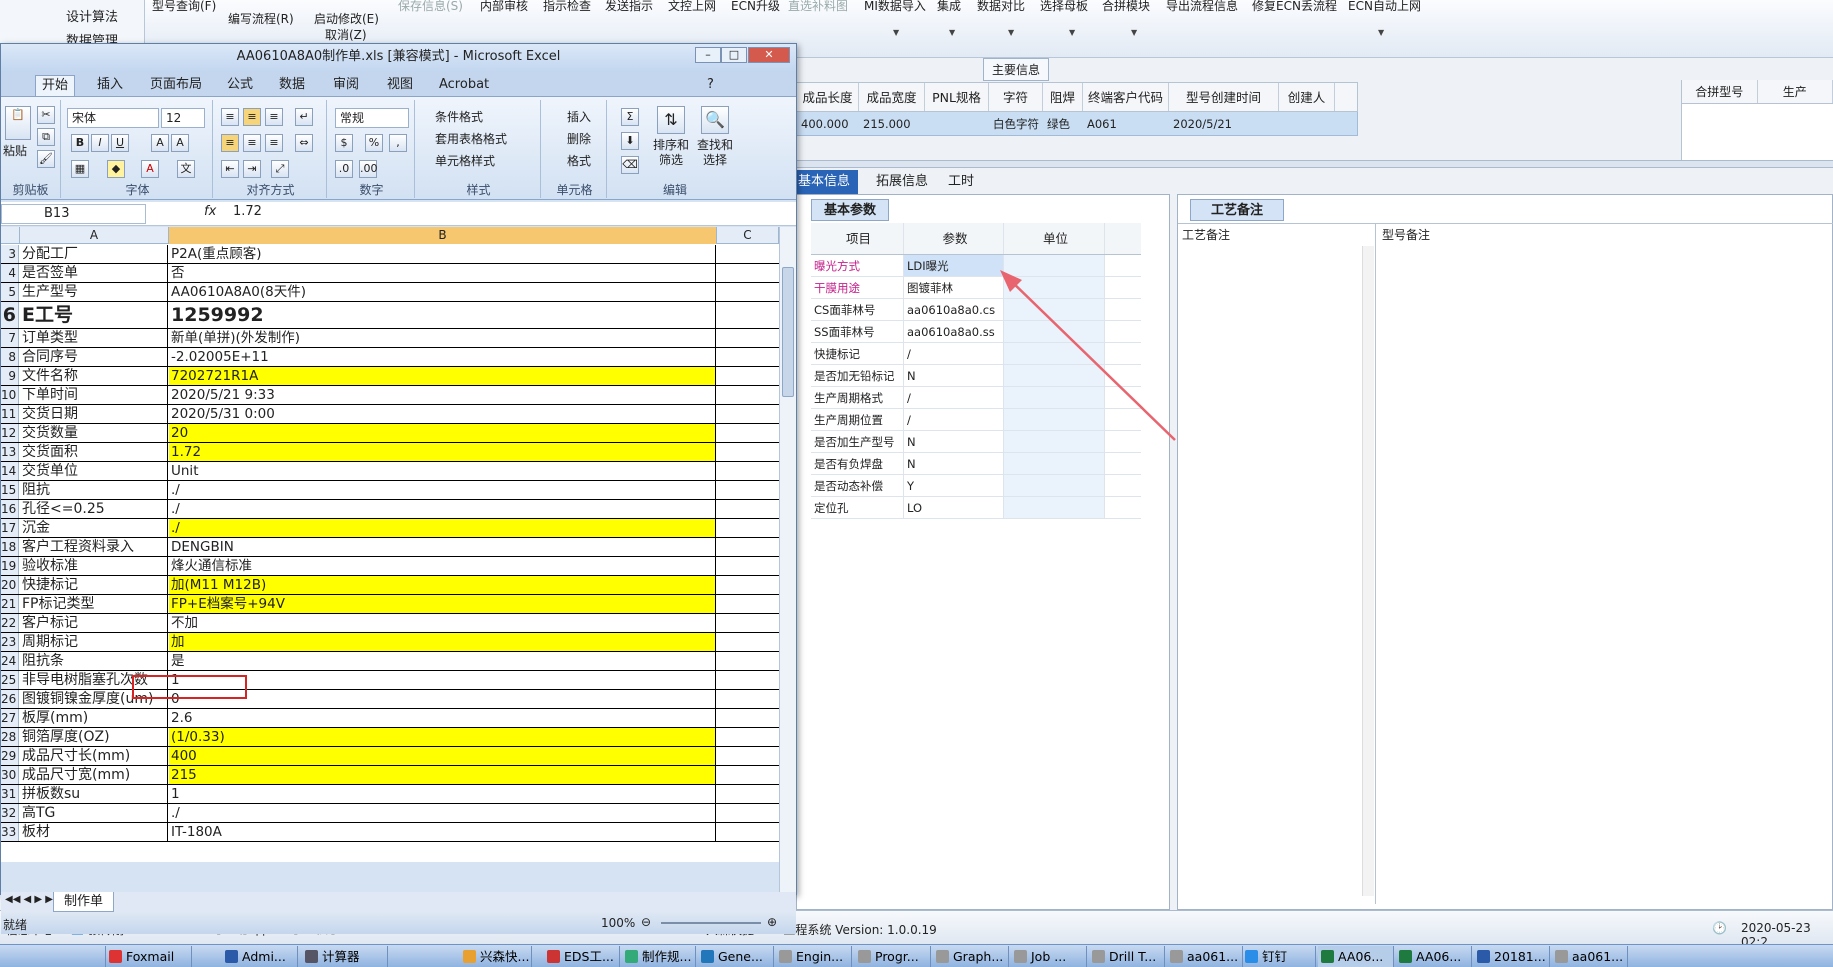 The width and height of the screenshot is (1833, 967). Describe the element at coordinates (442, 585) in the screenshot. I see `cell-b: 加(M11 M12B)` at that location.